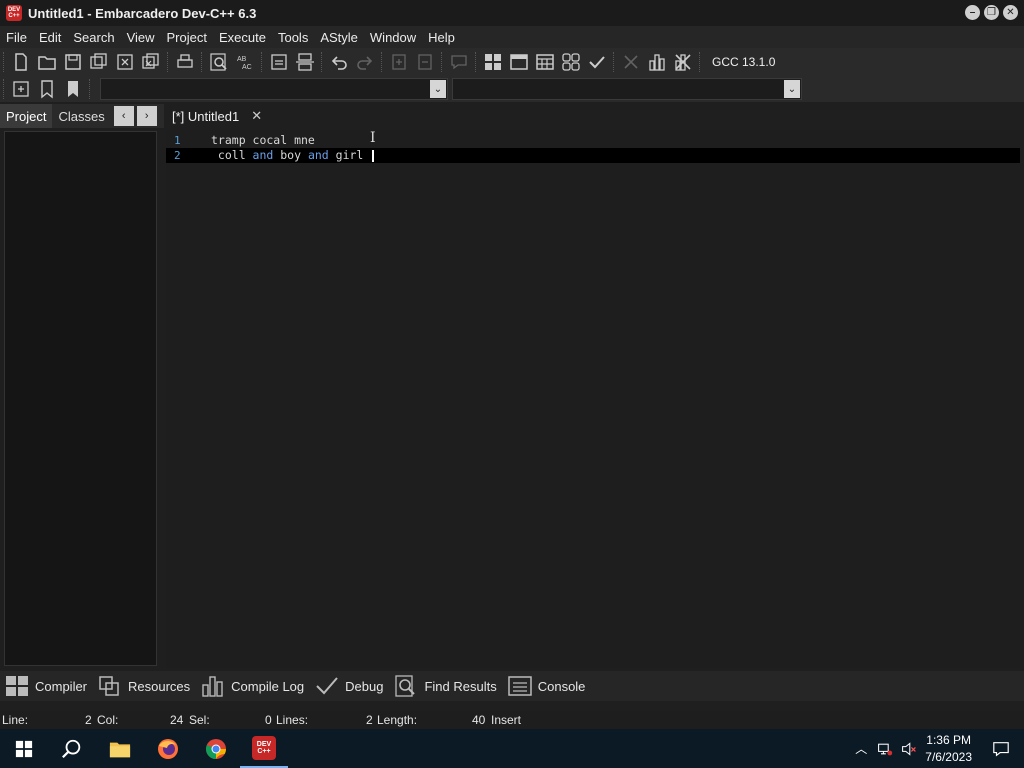 The image size is (1024, 768). I want to click on compile-button, so click(493, 62).